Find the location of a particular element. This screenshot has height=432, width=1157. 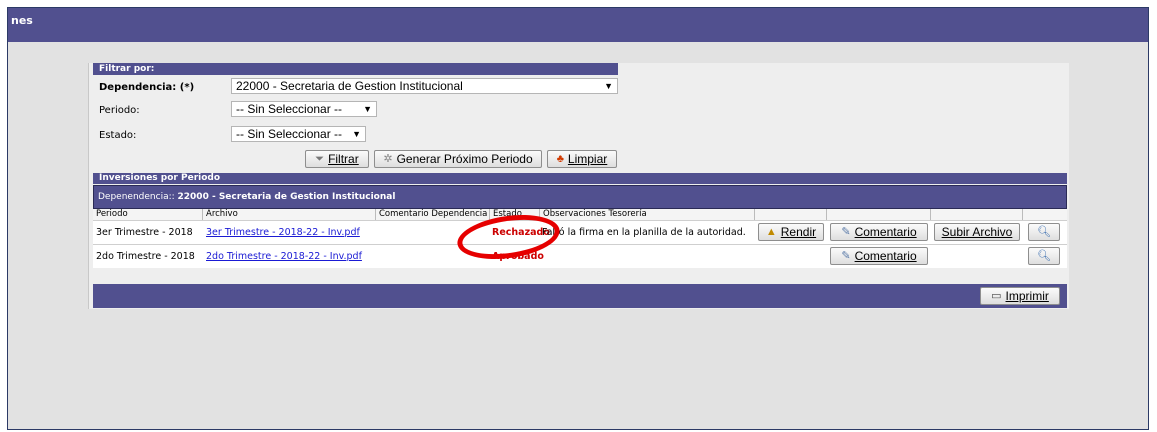

estado-label: Estado: is located at coordinates (118, 135).